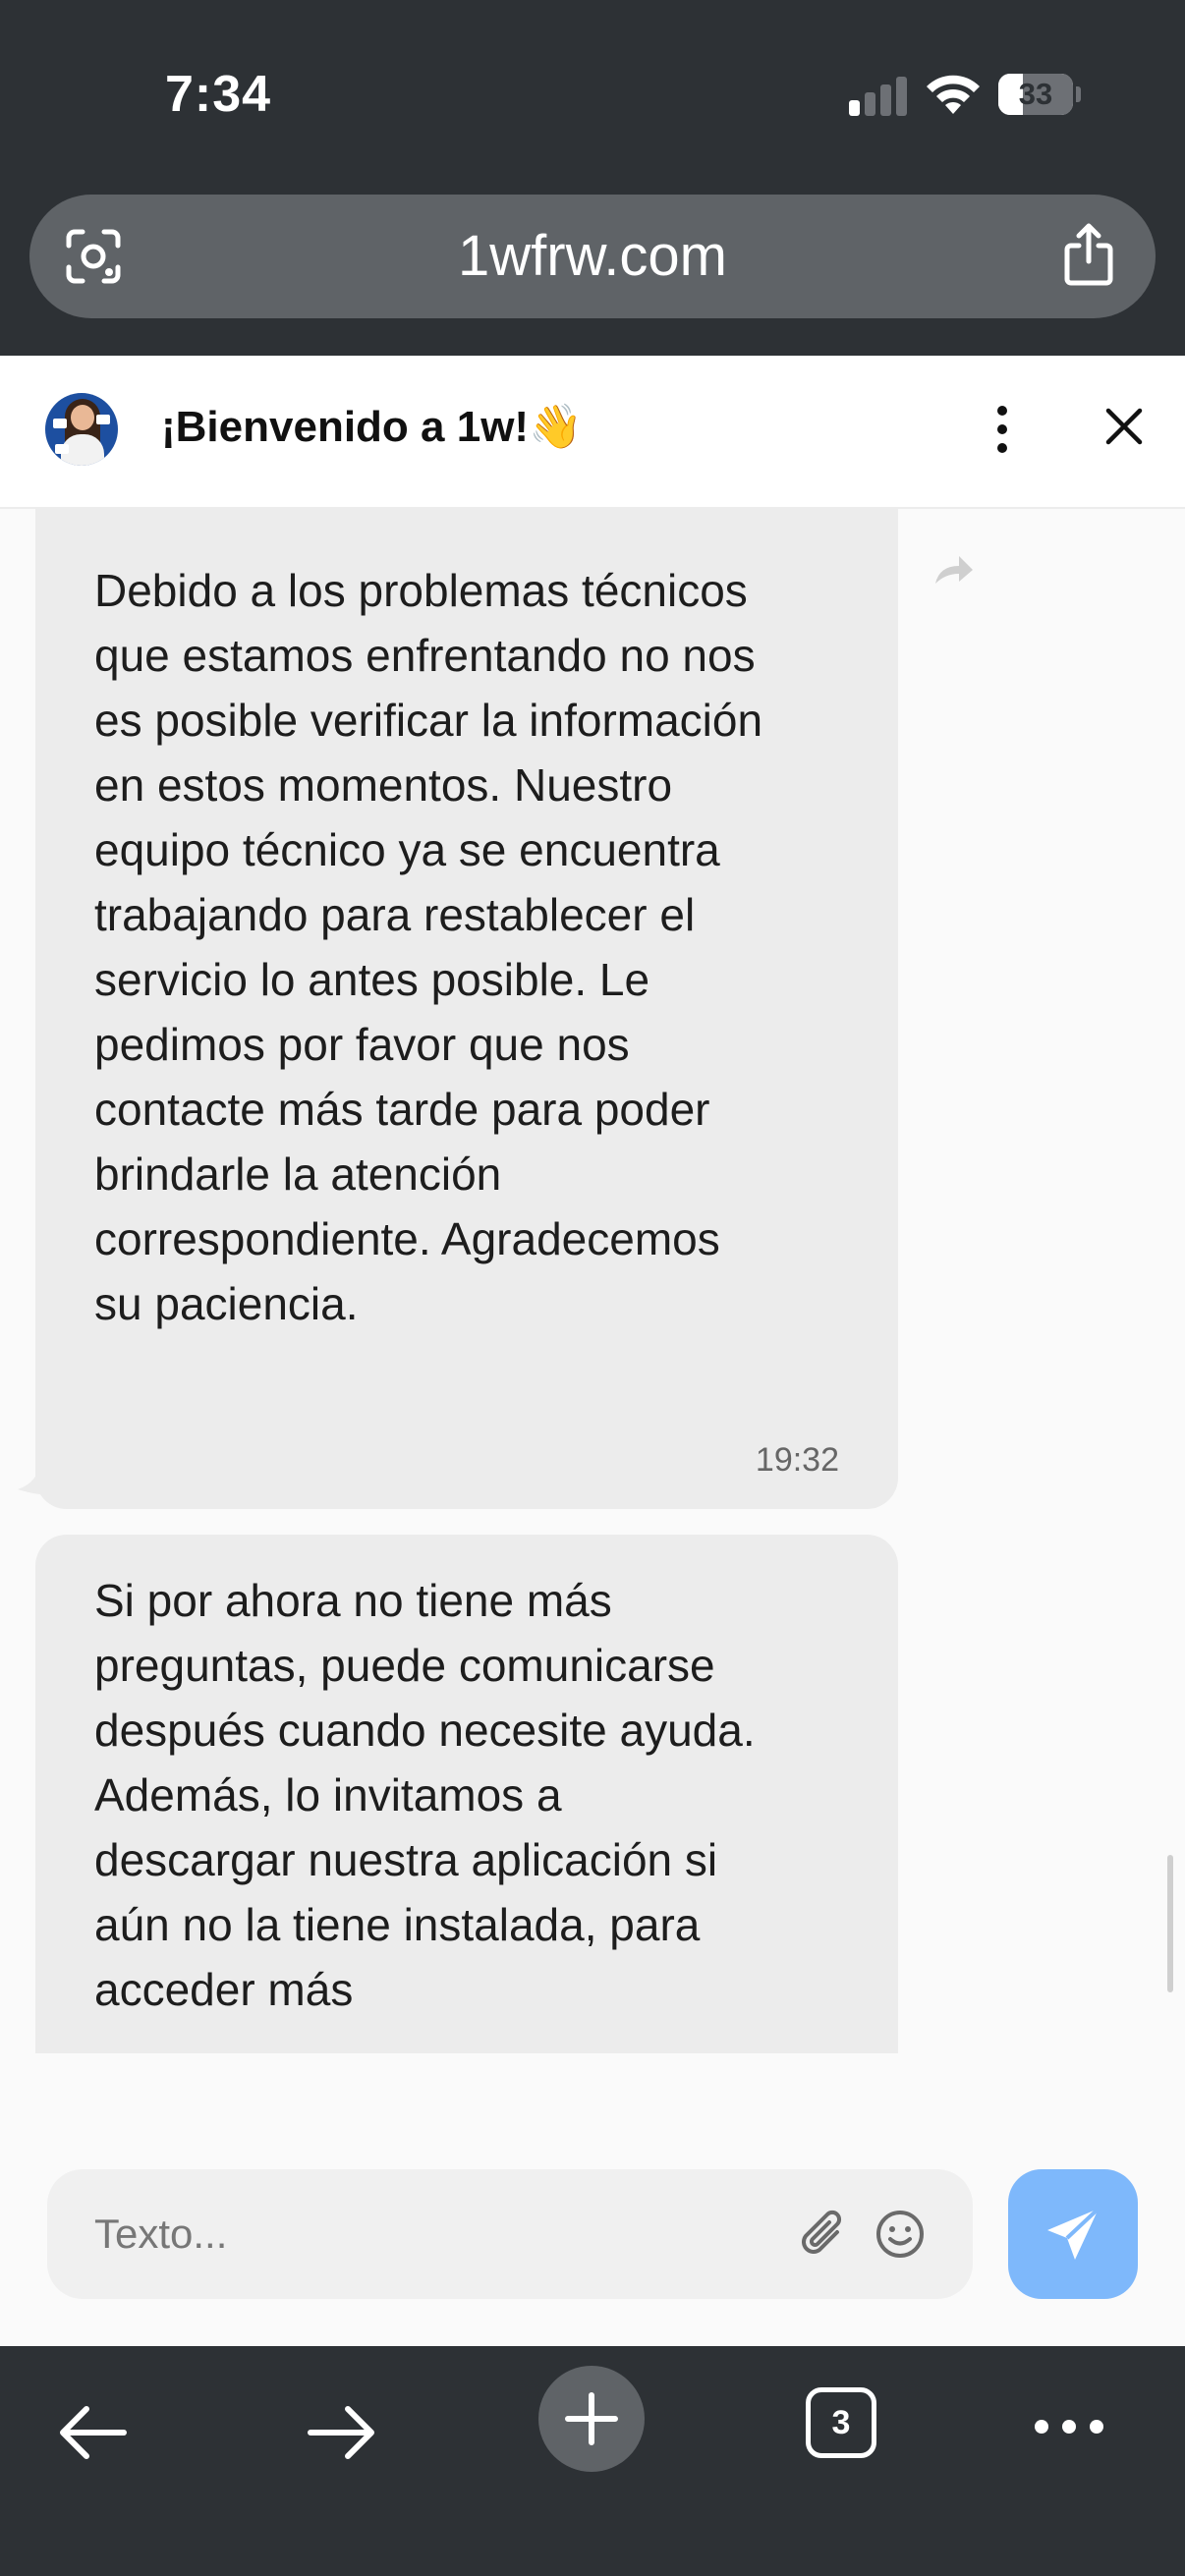 The width and height of the screenshot is (1185, 2576). I want to click on message-input-box, so click(510, 2234).